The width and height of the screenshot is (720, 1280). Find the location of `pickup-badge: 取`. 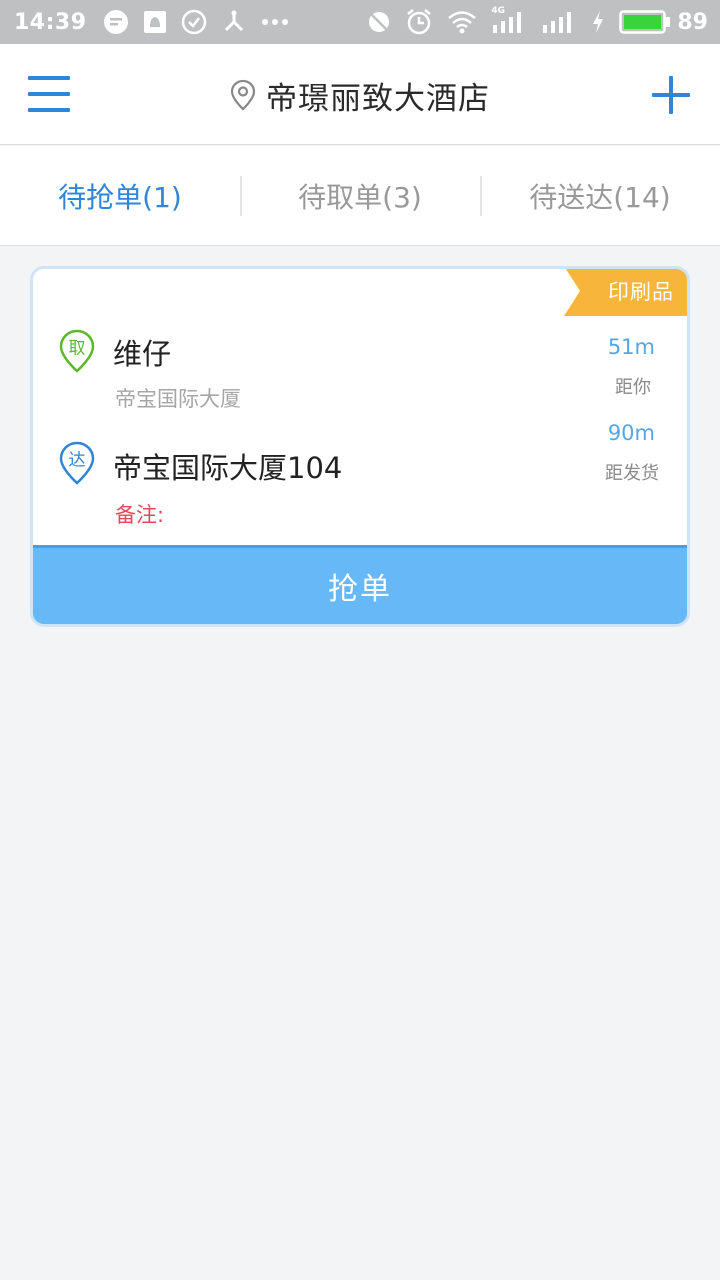

pickup-badge: 取 is located at coordinates (77, 349).